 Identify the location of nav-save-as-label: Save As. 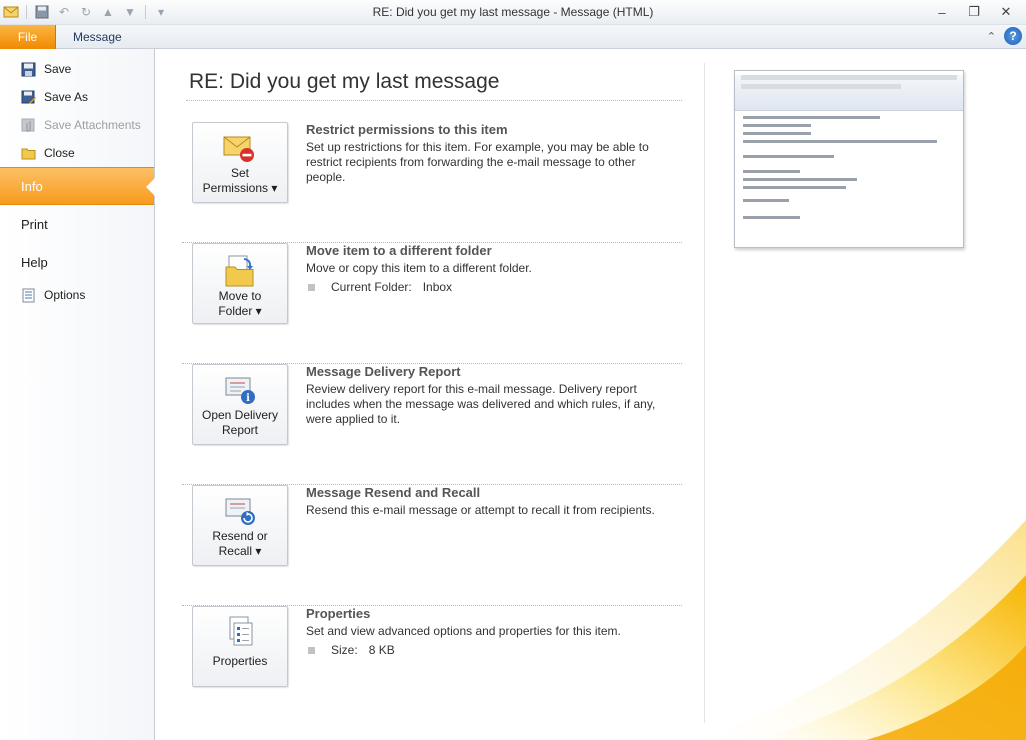
(66, 97).